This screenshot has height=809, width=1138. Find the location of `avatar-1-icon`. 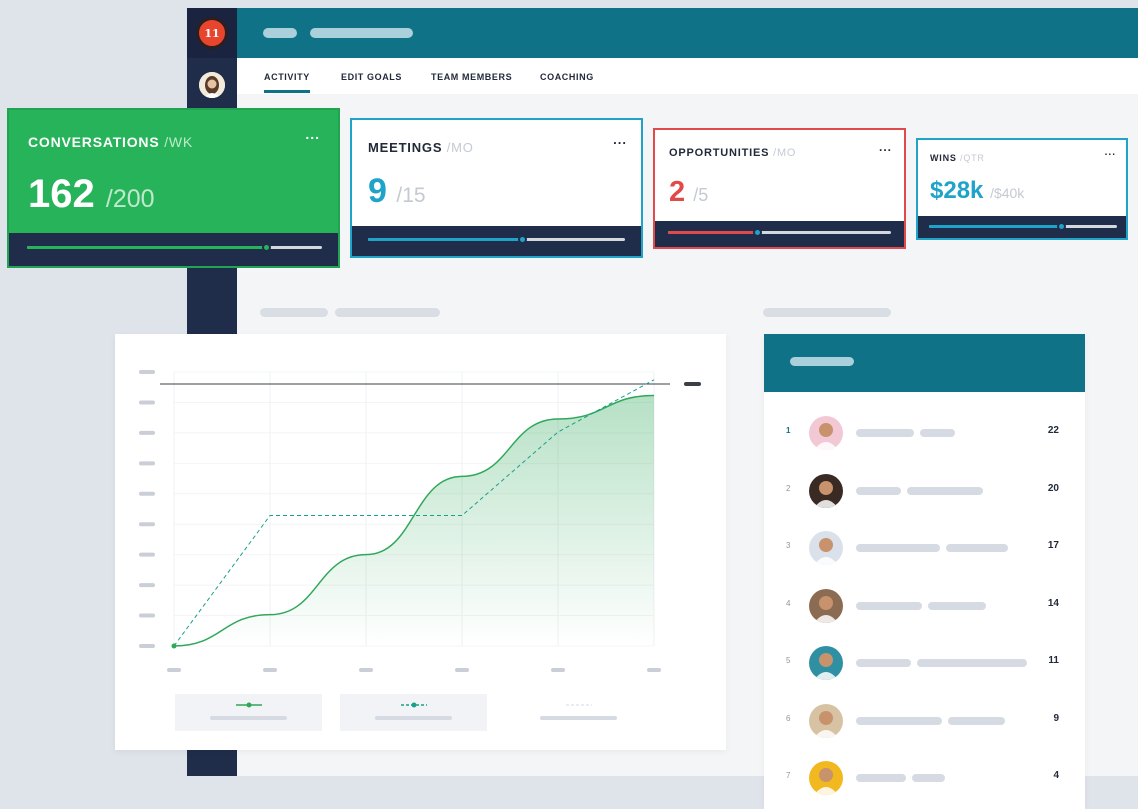

avatar-1-icon is located at coordinates (826, 433).